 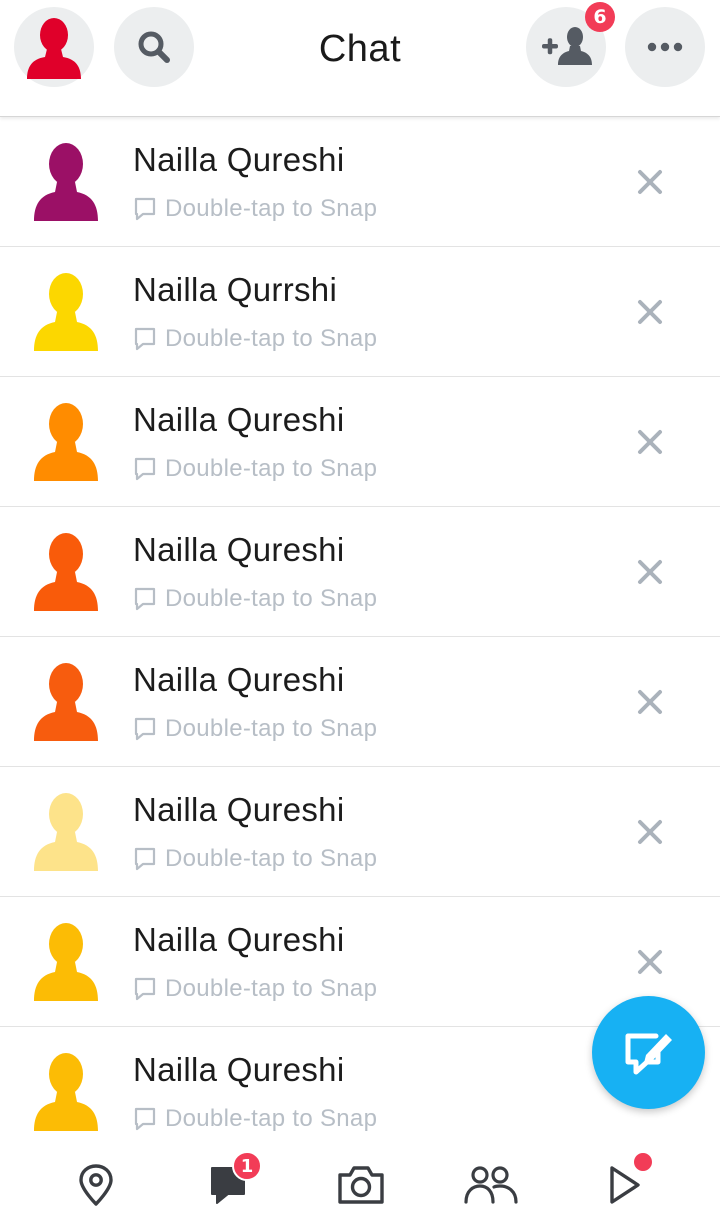 I want to click on nav-friends-button, so click(x=491, y=1185).